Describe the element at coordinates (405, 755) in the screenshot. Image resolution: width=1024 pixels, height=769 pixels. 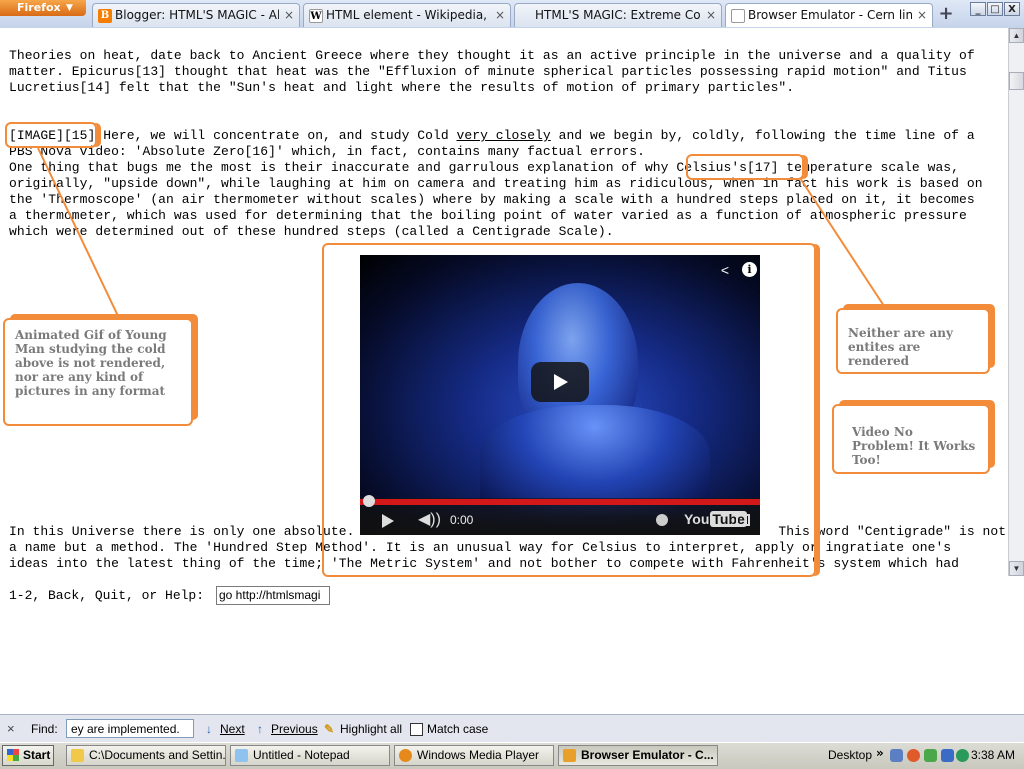
I see `media-player-icon` at that location.